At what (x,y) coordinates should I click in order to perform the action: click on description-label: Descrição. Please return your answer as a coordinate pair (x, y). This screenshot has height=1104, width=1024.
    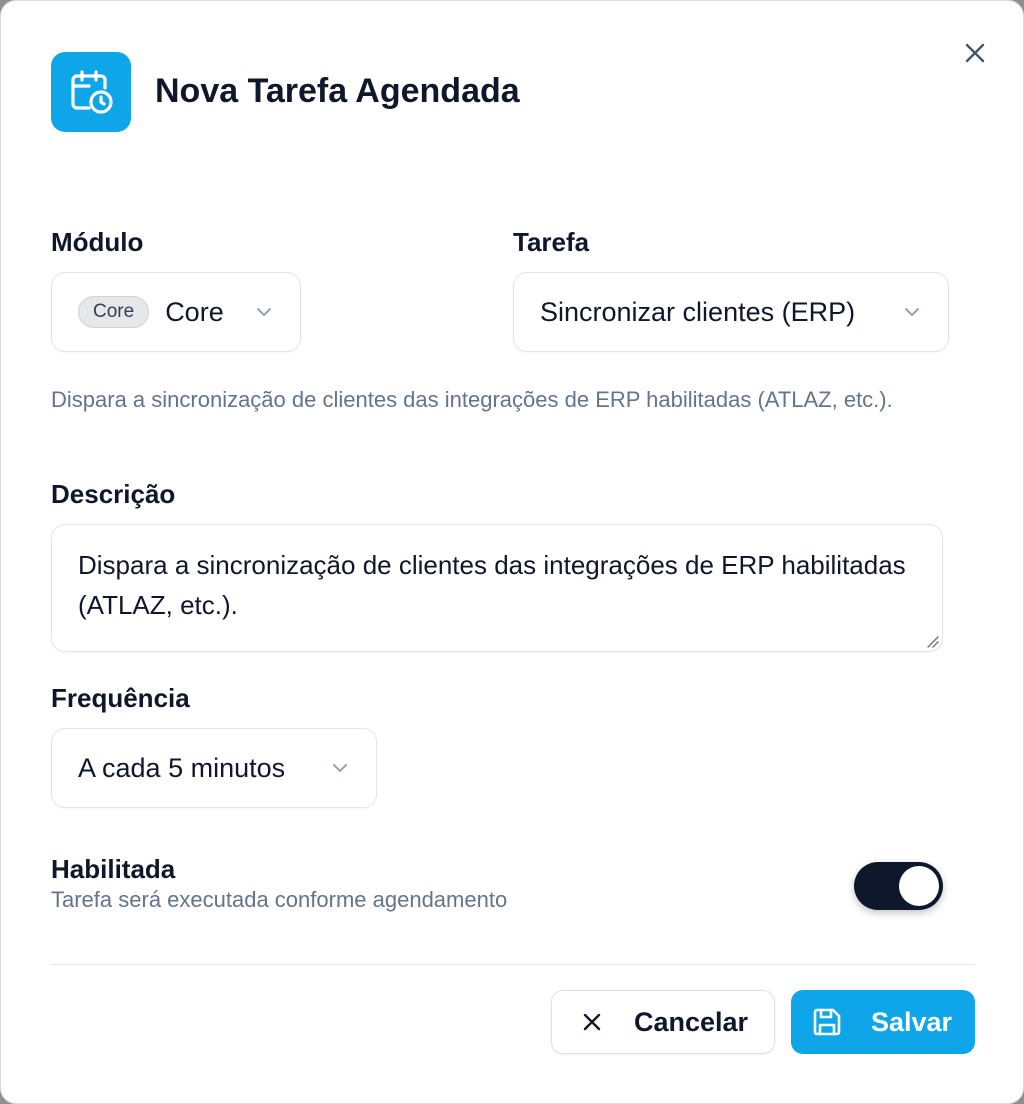
    Looking at the image, I should click on (113, 494).